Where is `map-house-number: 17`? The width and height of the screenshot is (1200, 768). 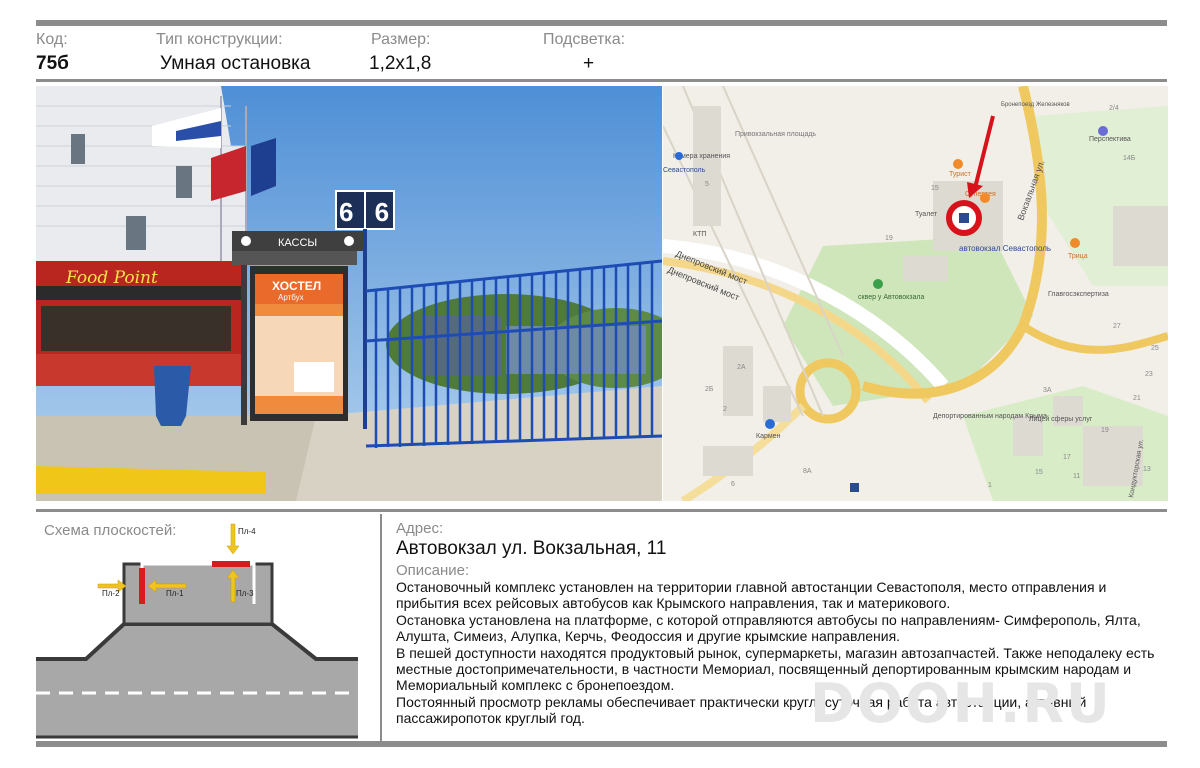 map-house-number: 17 is located at coordinates (1067, 457).